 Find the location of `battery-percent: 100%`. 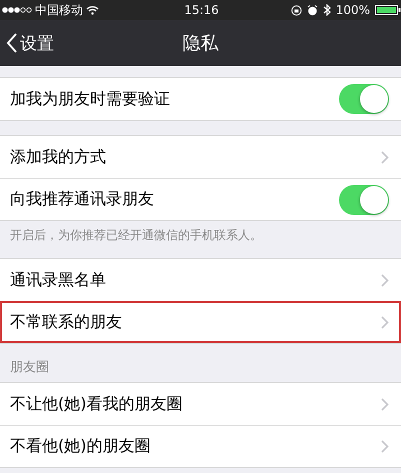

battery-percent: 100% is located at coordinates (353, 10).